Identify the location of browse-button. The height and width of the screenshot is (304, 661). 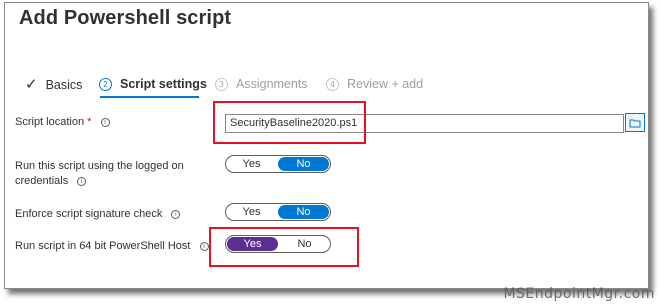
(635, 122).